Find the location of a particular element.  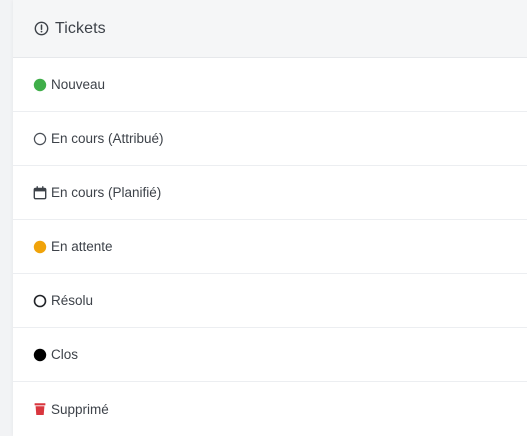

status-label: Supprimé is located at coordinates (80, 409).